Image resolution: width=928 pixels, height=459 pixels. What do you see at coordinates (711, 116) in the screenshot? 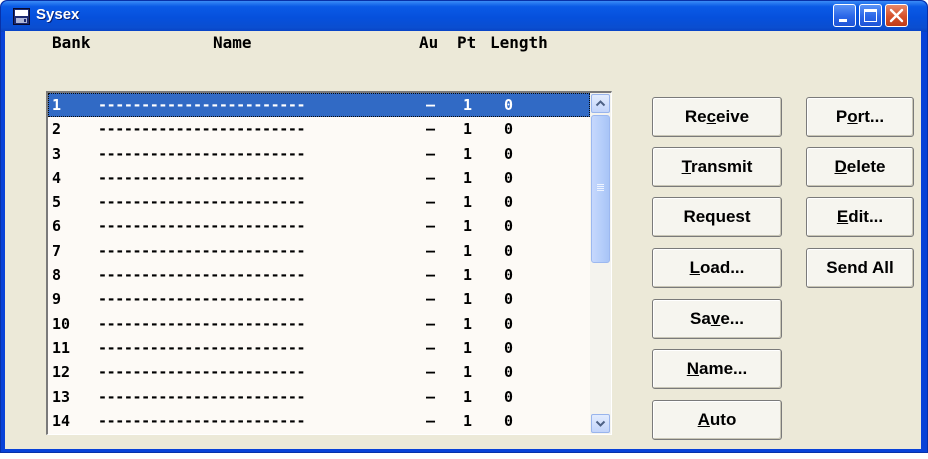
I see `receive-label-accel: c` at bounding box center [711, 116].